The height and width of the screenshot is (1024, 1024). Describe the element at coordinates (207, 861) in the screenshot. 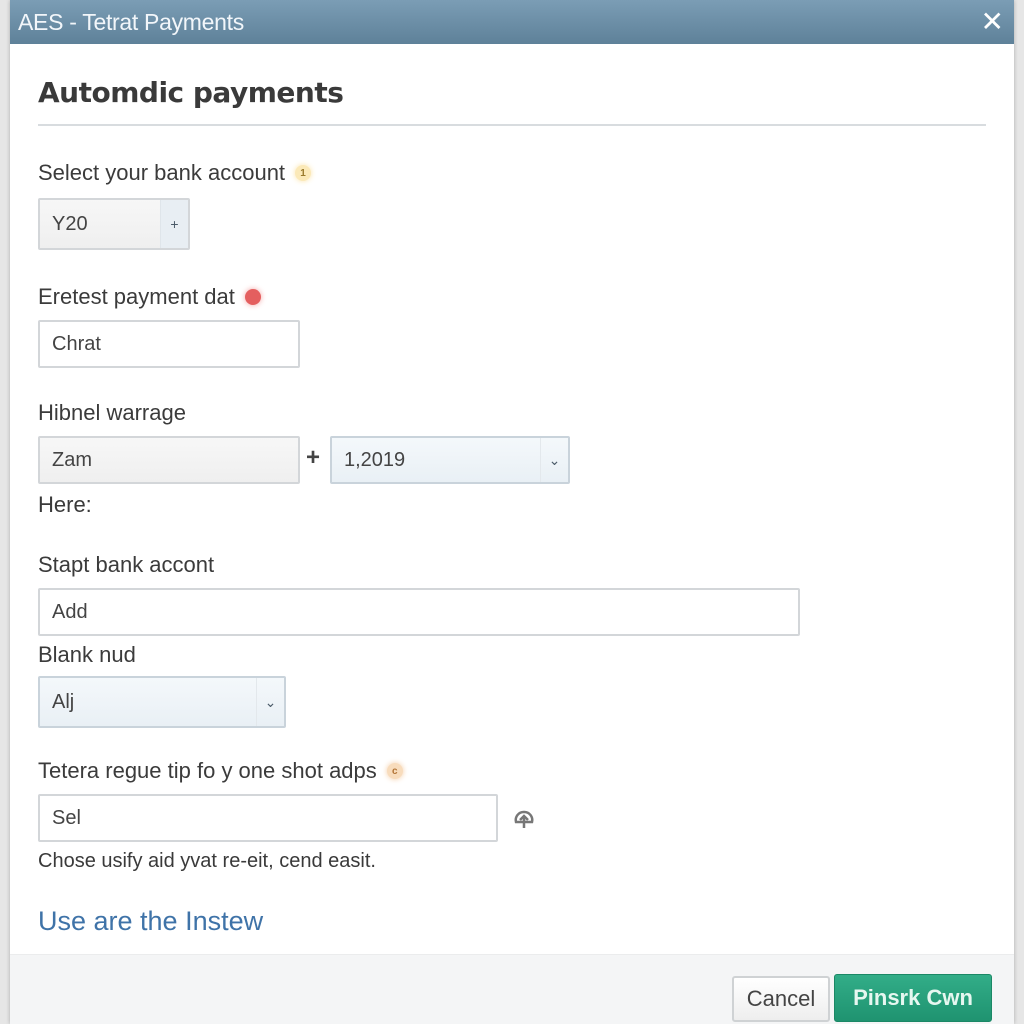

I see `one-shot-helper: Chose usify aid yvat re-eit, cend easit.` at that location.